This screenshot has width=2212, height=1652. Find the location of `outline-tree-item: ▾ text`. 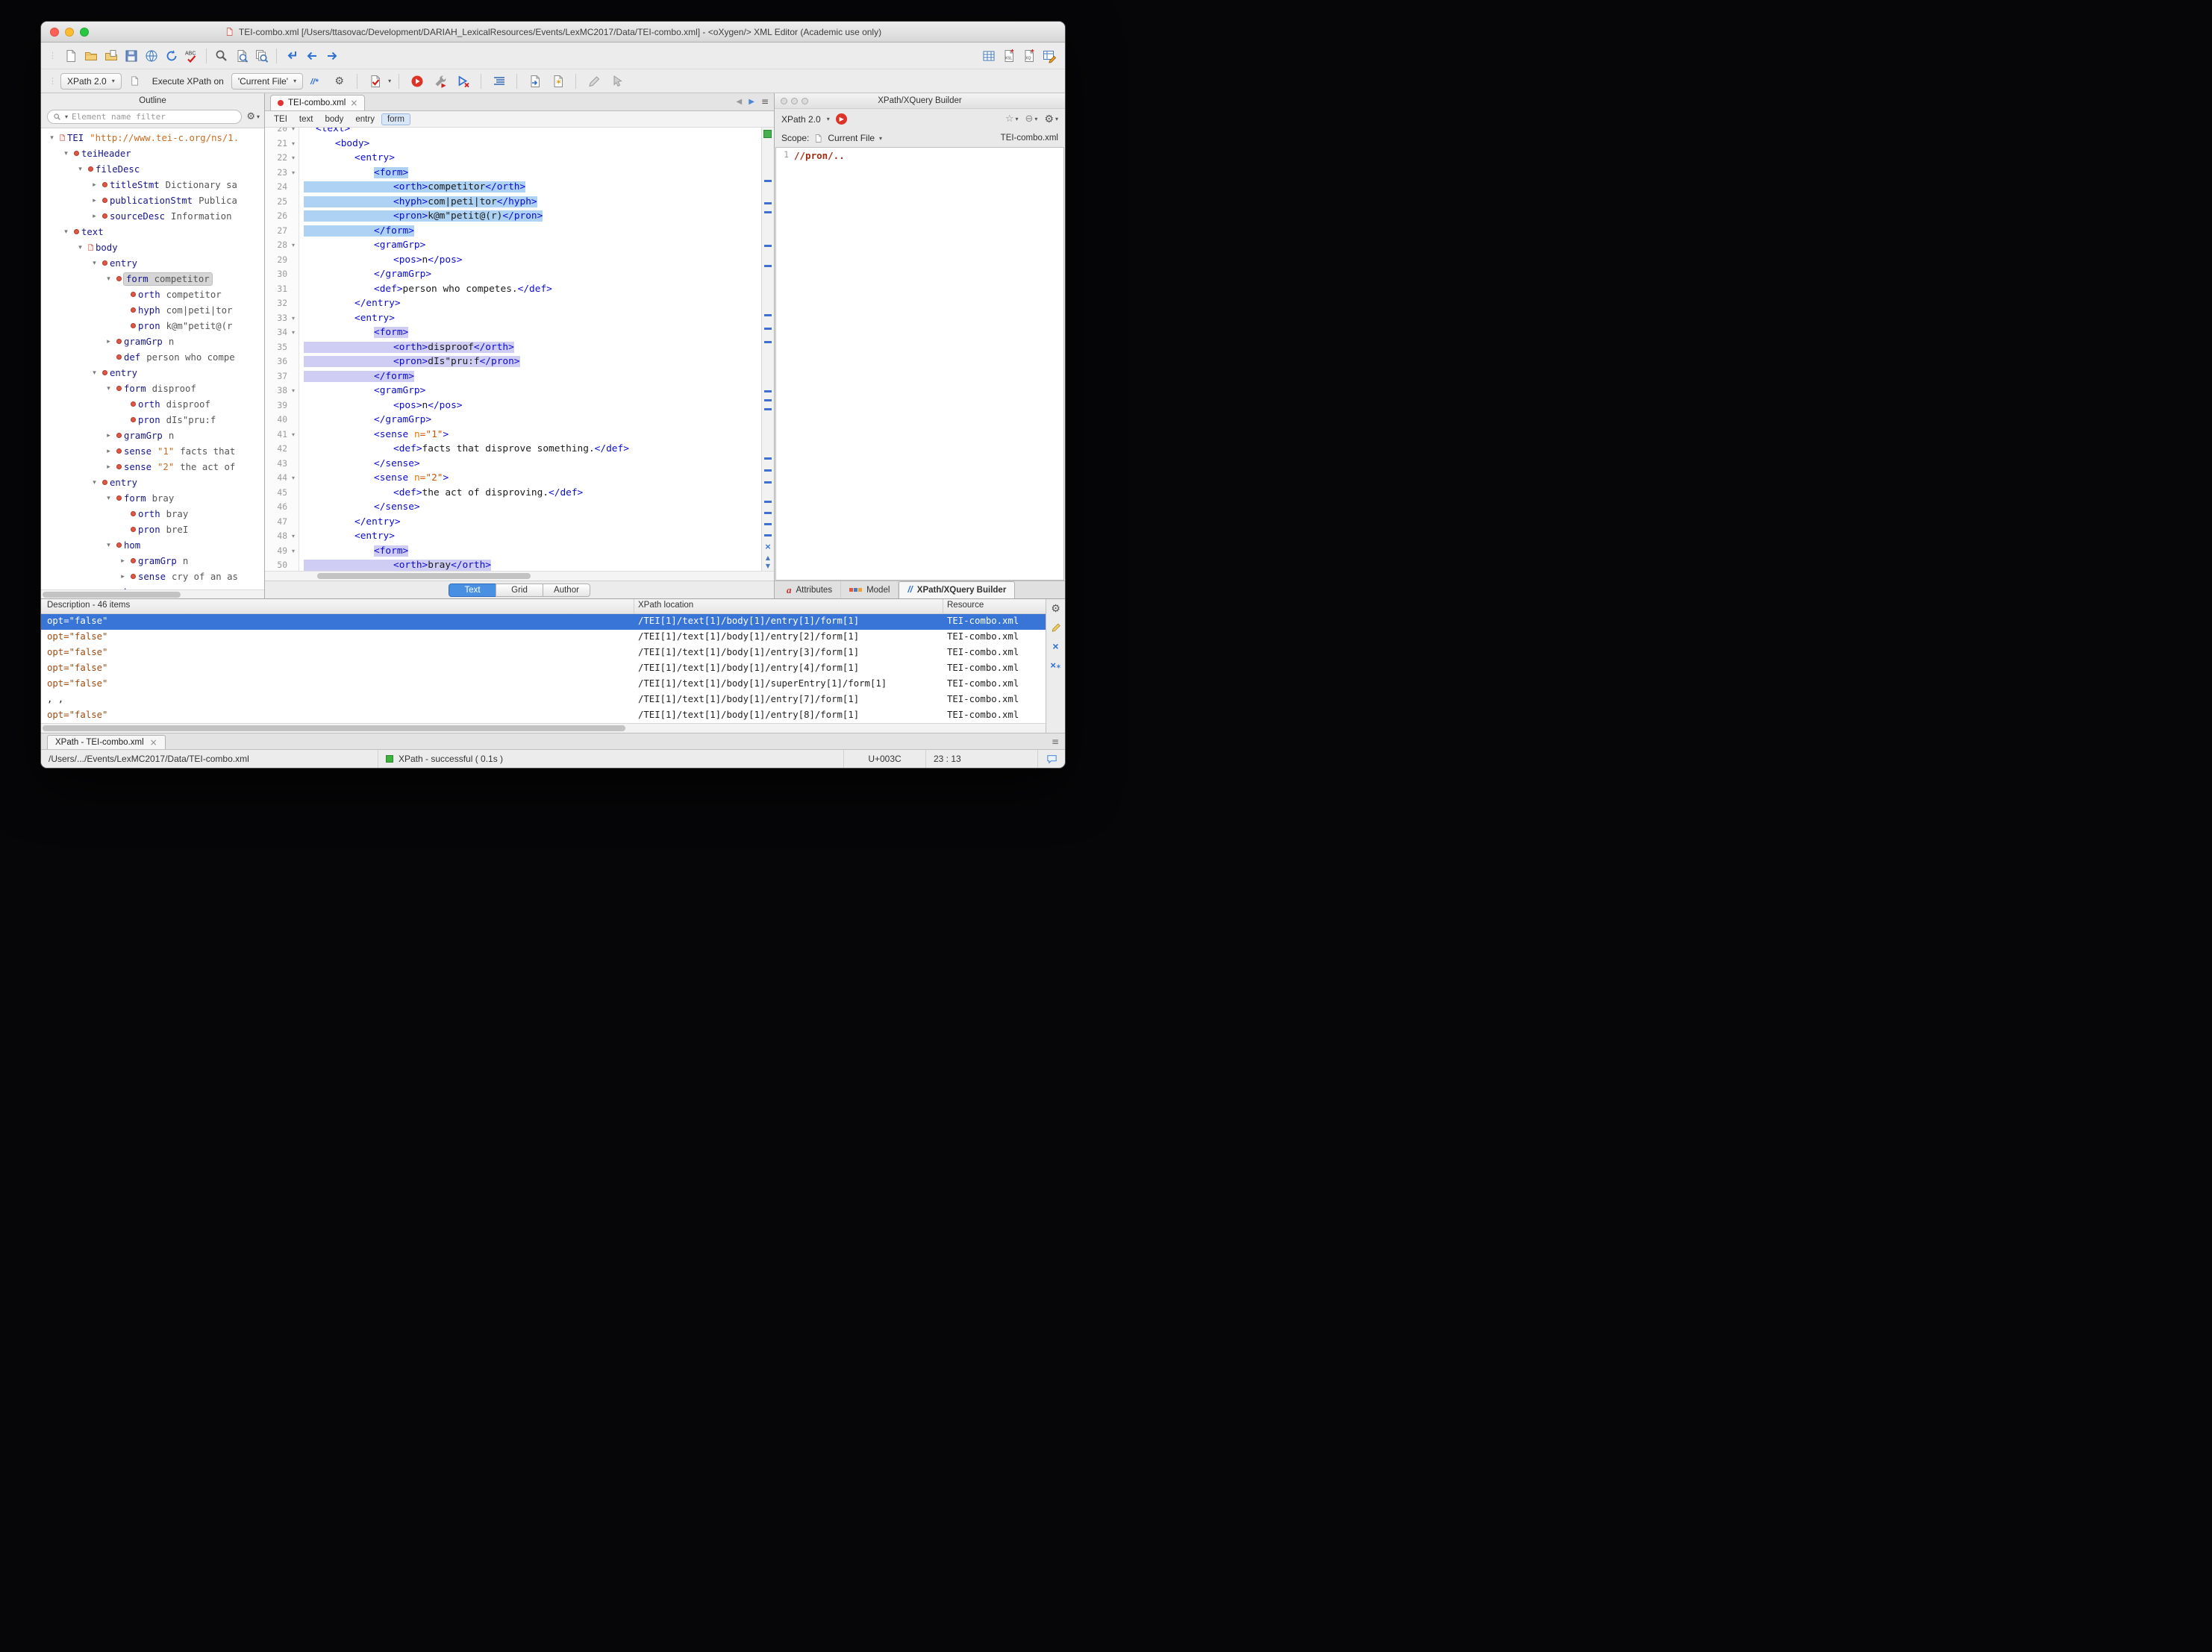

outline-tree-item: ▾ text is located at coordinates (152, 232).